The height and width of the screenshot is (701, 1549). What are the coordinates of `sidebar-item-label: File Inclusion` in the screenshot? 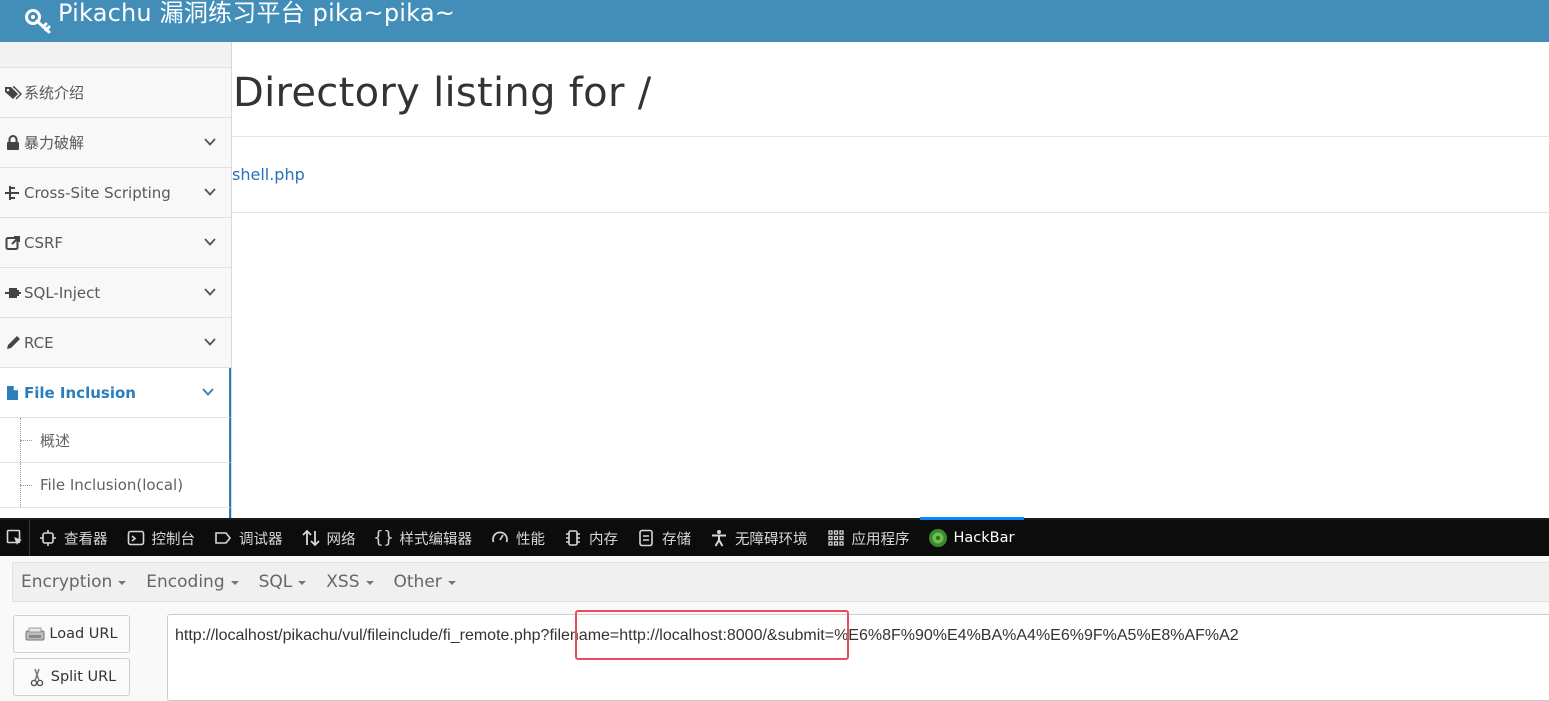 It's located at (80, 392).